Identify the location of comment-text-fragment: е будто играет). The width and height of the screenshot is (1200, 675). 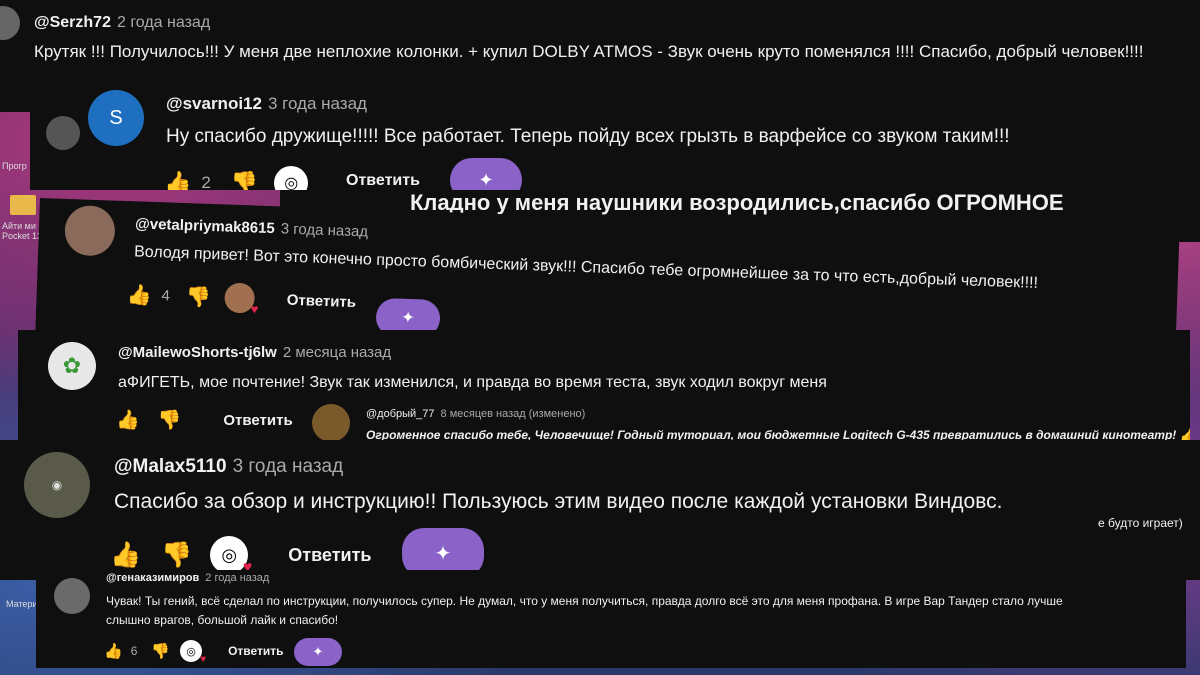
(1140, 523).